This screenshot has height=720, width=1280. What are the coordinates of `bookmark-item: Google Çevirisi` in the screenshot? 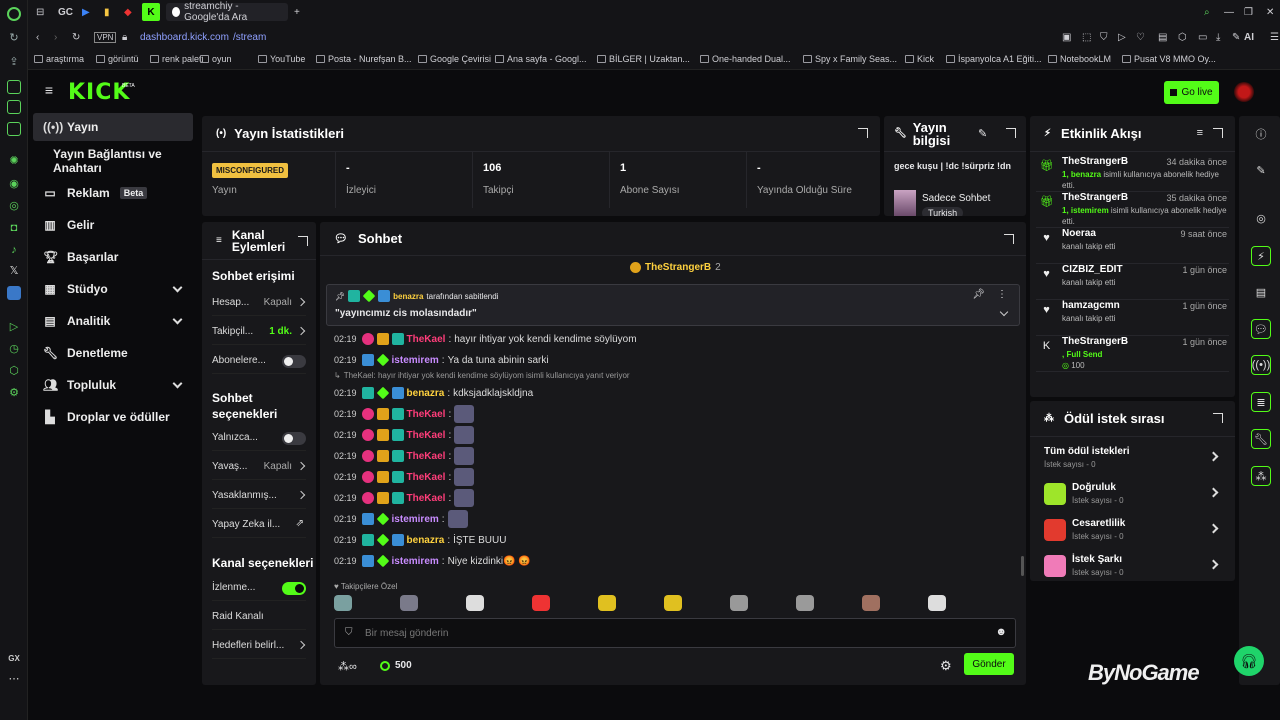 It's located at (454, 59).